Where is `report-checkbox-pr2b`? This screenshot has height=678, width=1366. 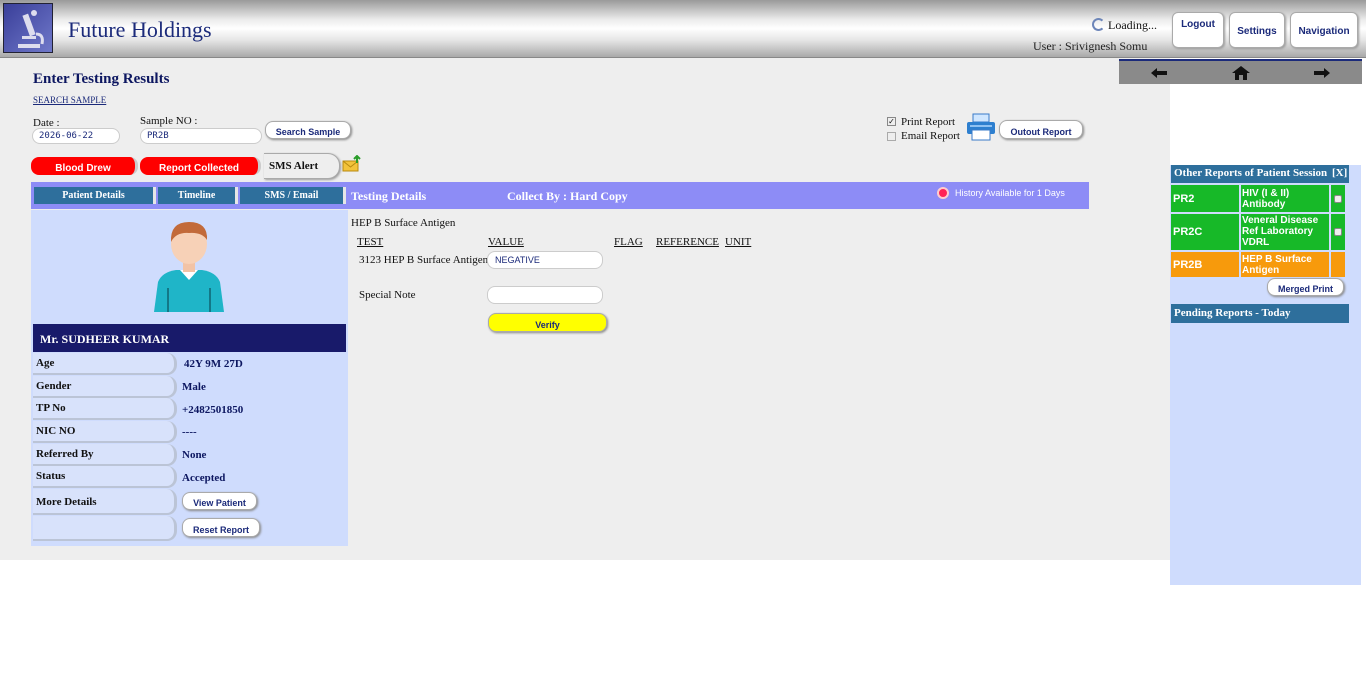
report-checkbox-pr2b is located at coordinates (1338, 264).